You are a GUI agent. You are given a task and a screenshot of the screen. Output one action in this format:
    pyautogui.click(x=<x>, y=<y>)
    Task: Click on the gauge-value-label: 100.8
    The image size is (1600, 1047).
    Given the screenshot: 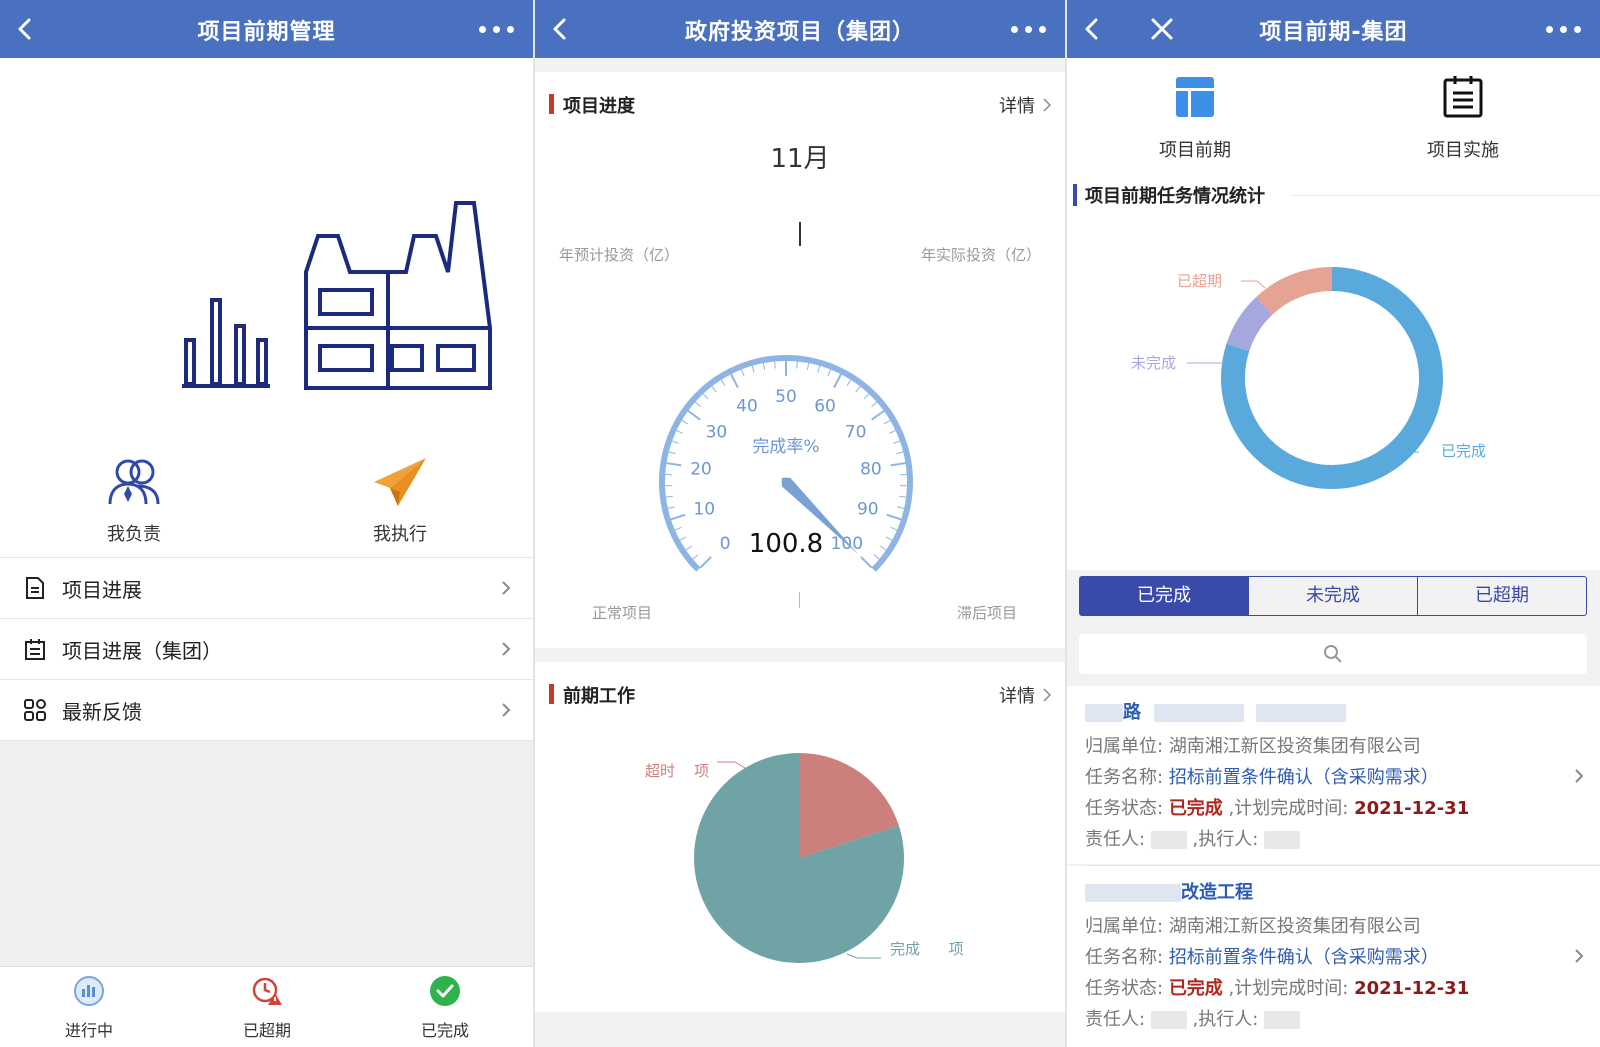 What is the action you would take?
    pyautogui.click(x=786, y=544)
    